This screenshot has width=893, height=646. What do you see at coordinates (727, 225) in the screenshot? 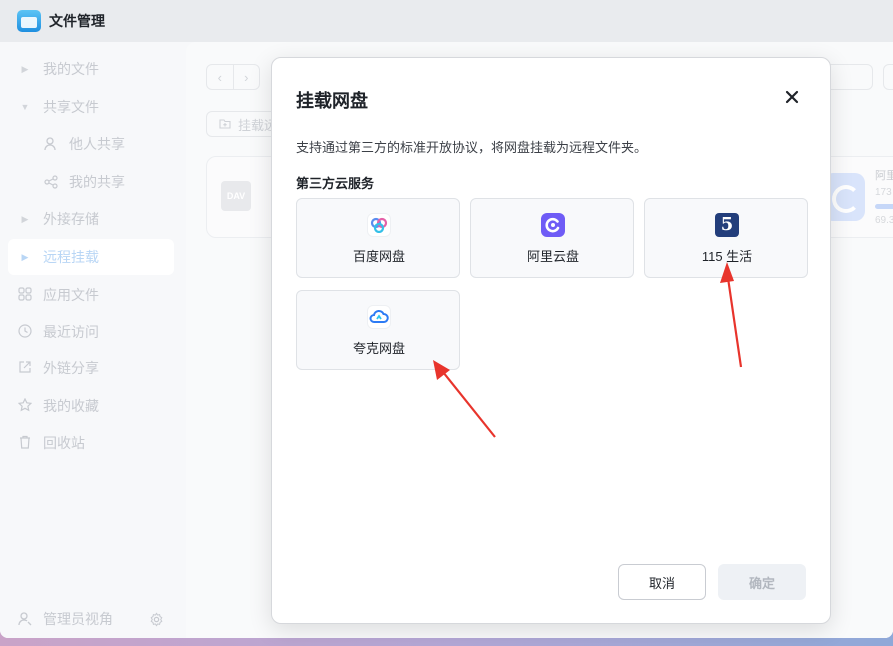
I see `115-life-icon: 5` at bounding box center [727, 225].